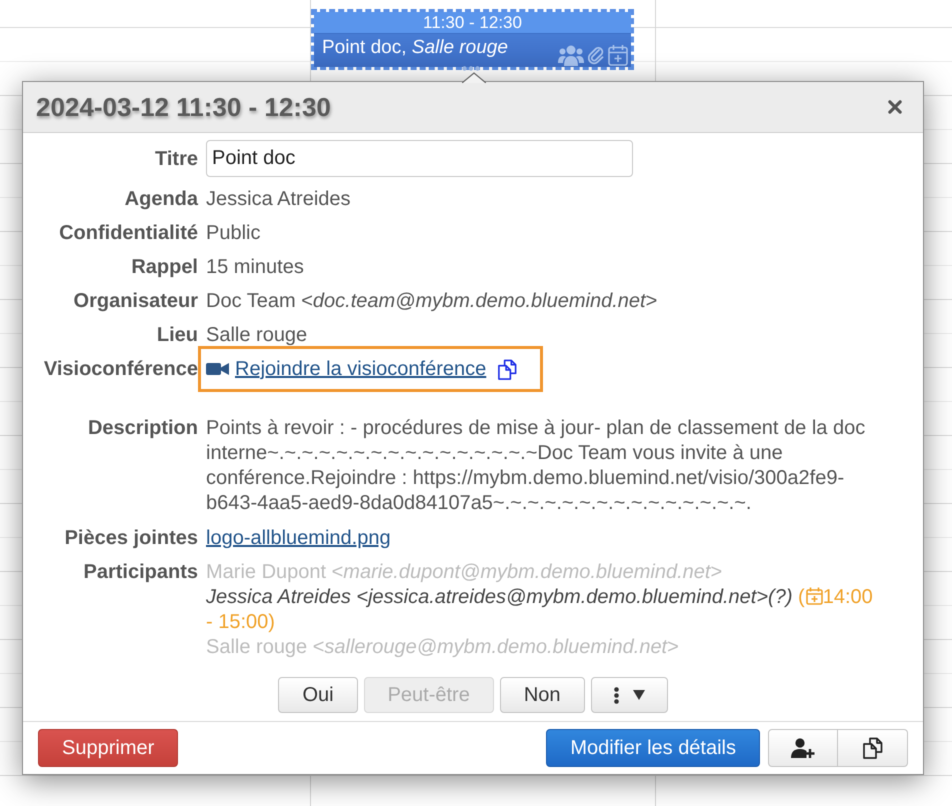 The width and height of the screenshot is (952, 806). Describe the element at coordinates (415, 48) in the screenshot. I see `event-title: Point doc, Salle rouge` at that location.